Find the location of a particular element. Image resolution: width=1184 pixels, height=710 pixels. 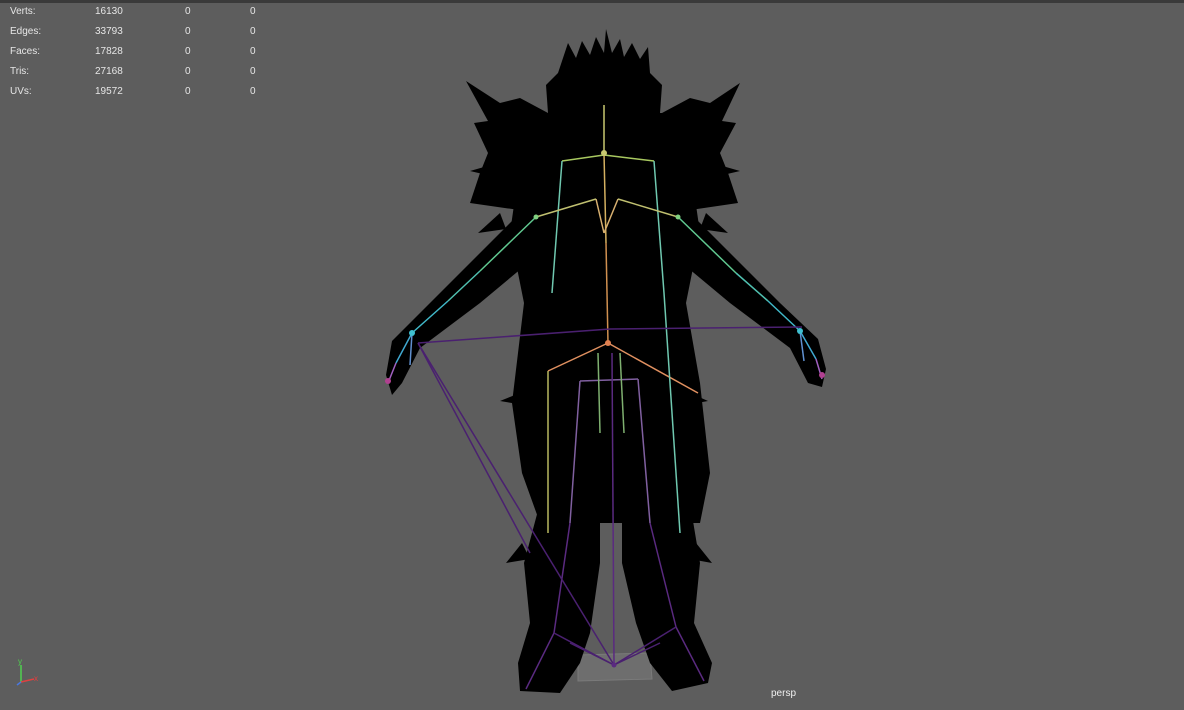

camera-name-label: persp is located at coordinates (784, 693).